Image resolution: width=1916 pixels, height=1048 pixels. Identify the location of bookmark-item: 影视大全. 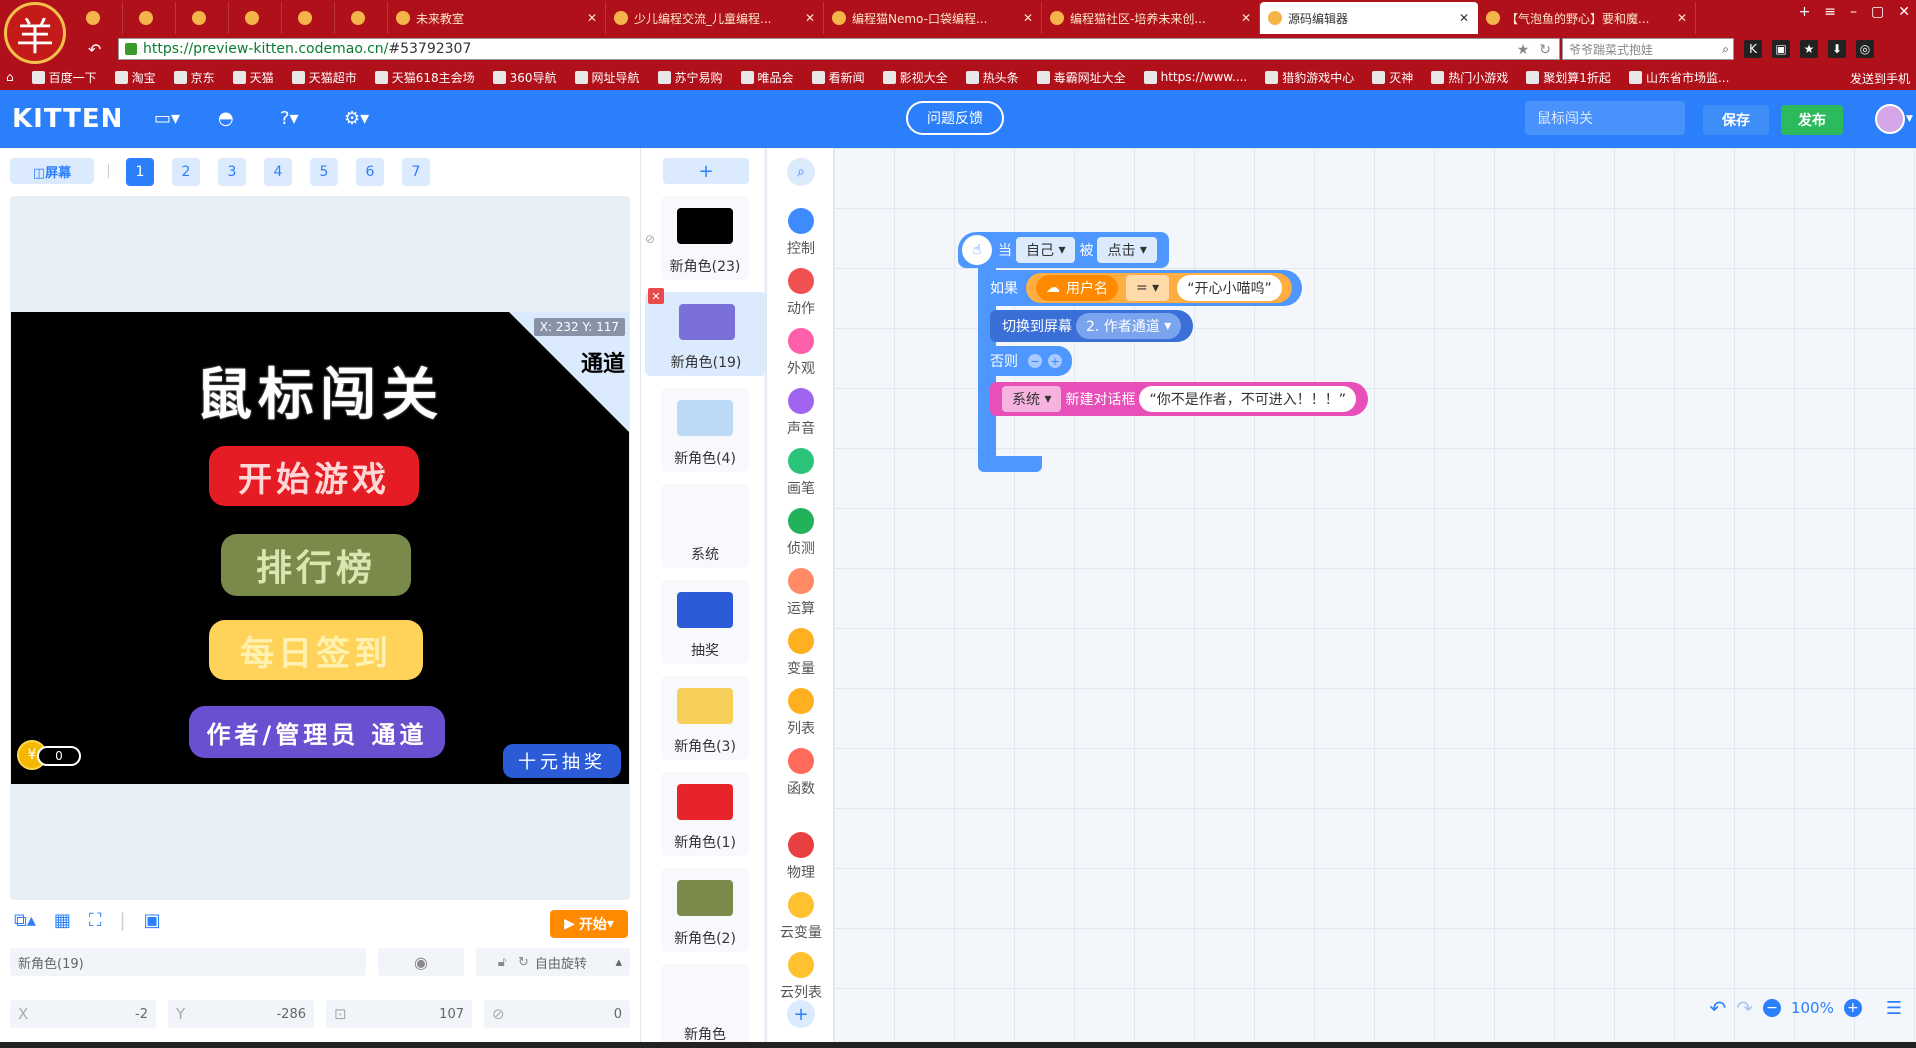
(915, 77).